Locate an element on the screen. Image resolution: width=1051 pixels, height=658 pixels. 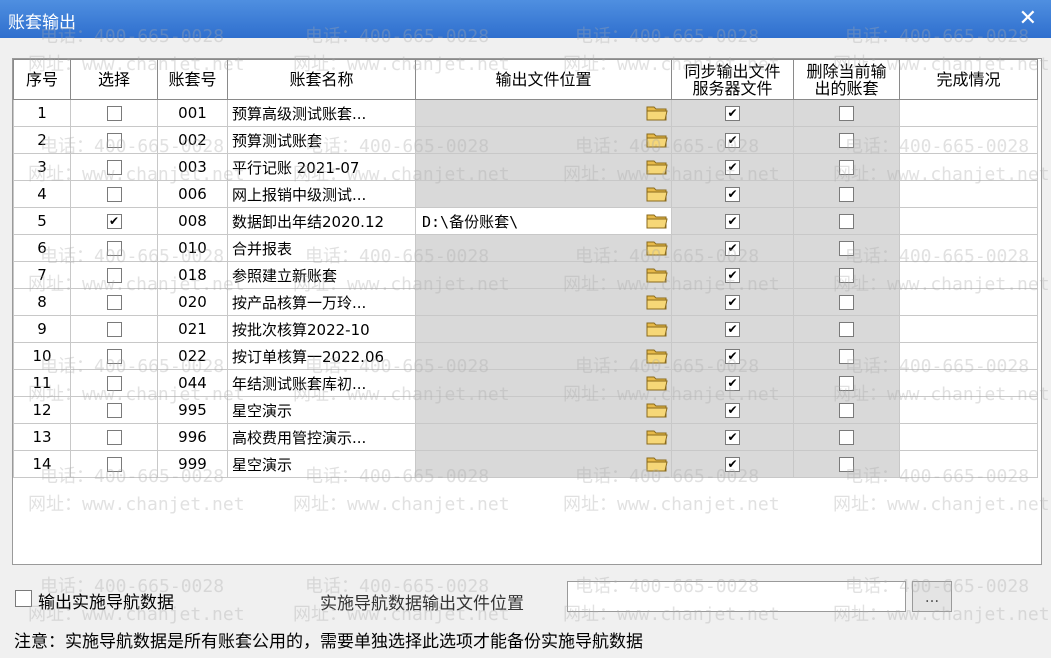
nav-data-checkbox-box is located at coordinates (23, 598).